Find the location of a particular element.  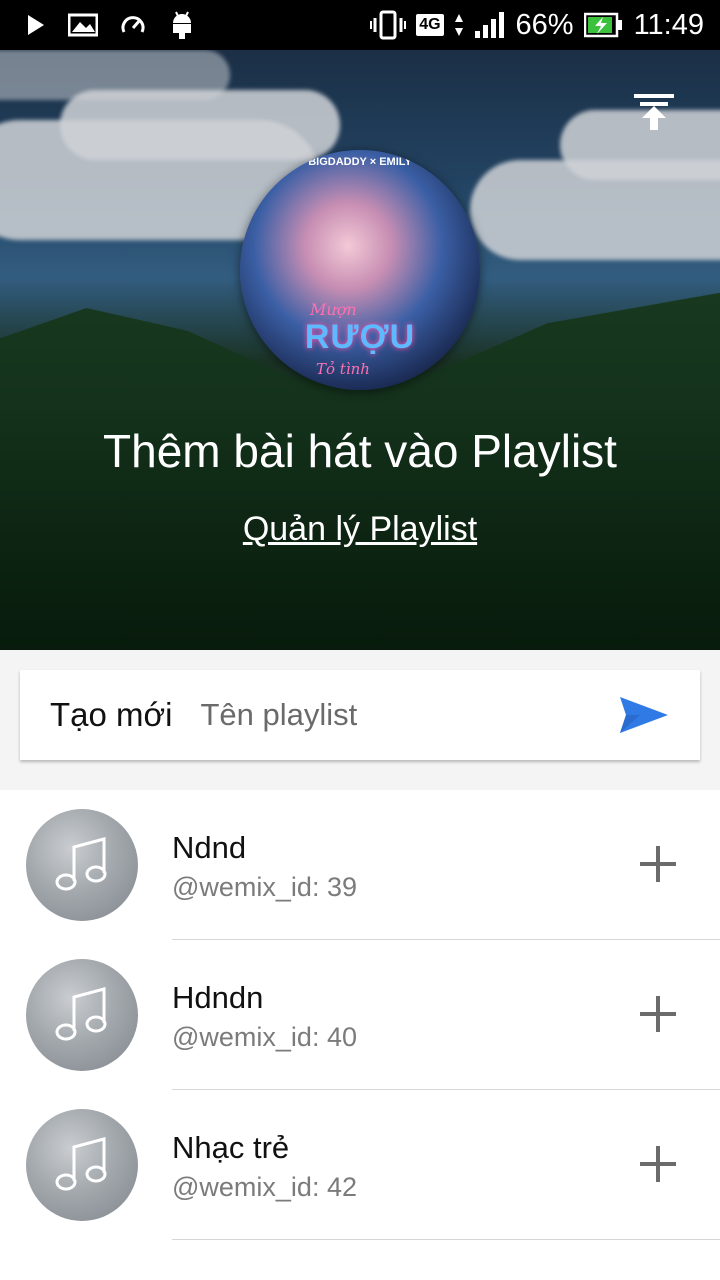

battery-charging-icon is located at coordinates (602, 25).